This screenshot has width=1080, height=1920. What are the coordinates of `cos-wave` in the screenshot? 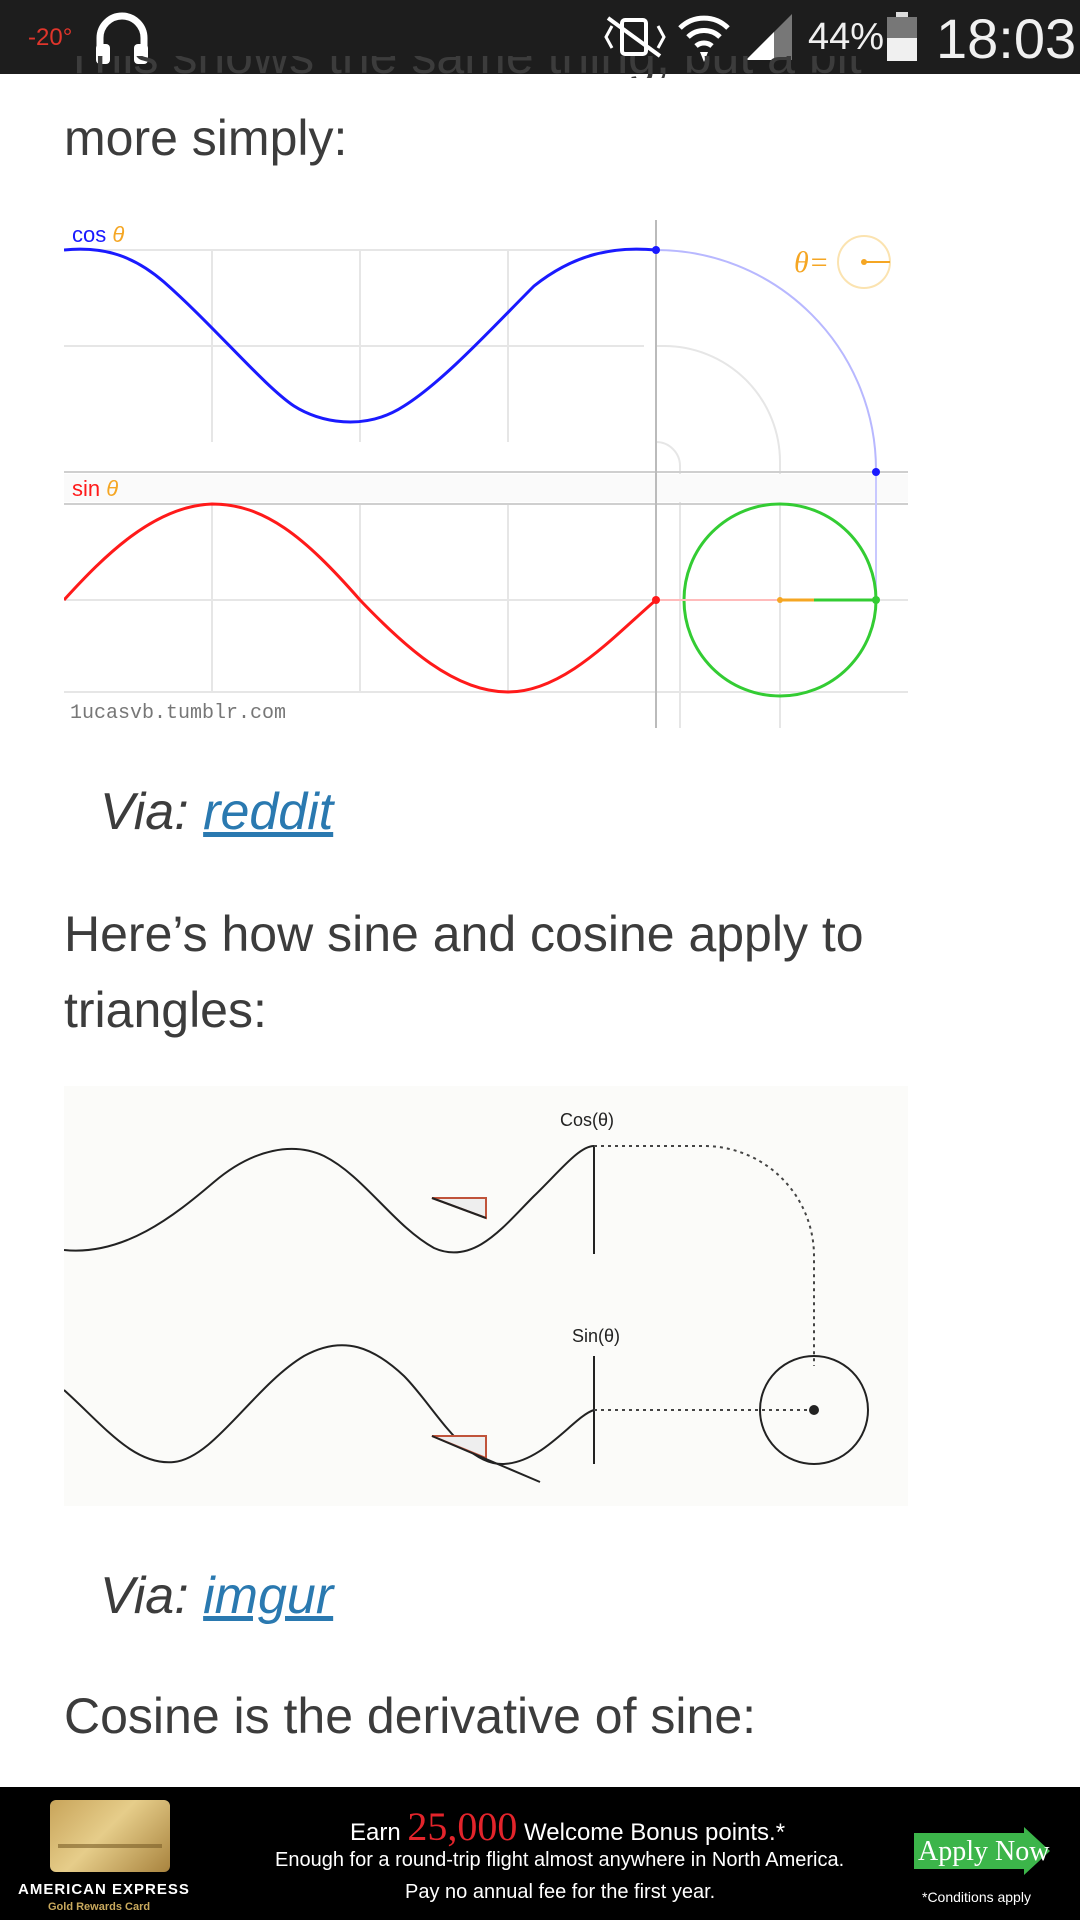 It's located at (329, 1199).